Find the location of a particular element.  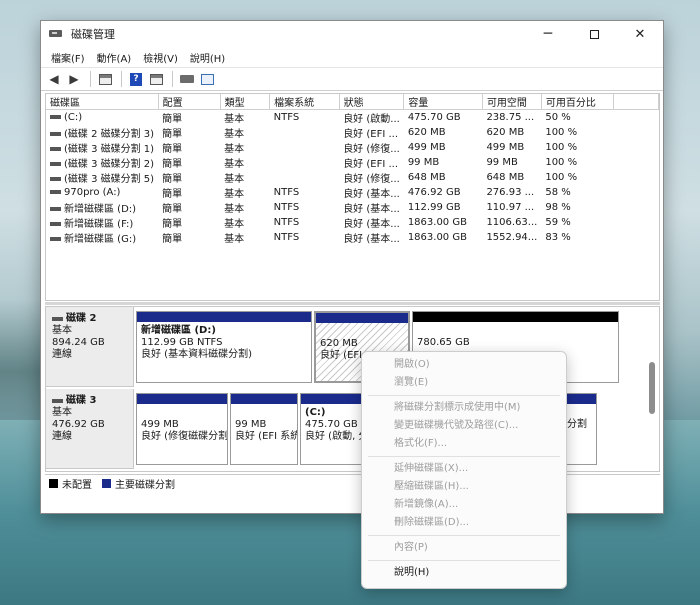

column-header-status: 狀態 is located at coordinates (372, 102).